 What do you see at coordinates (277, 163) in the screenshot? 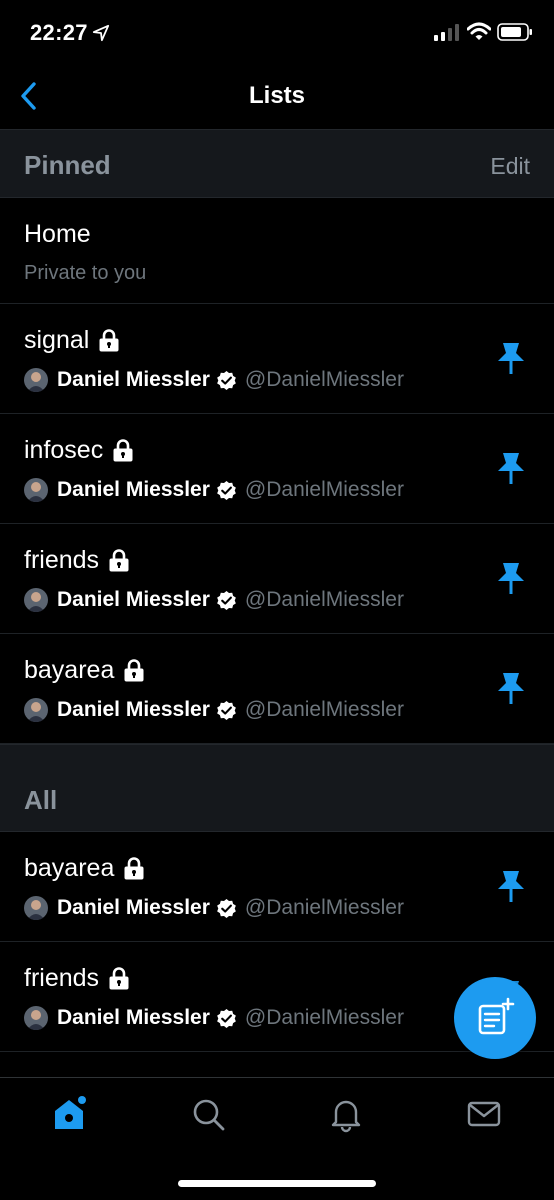
I see `pinned-section-header: Pinned Edit` at bounding box center [277, 163].